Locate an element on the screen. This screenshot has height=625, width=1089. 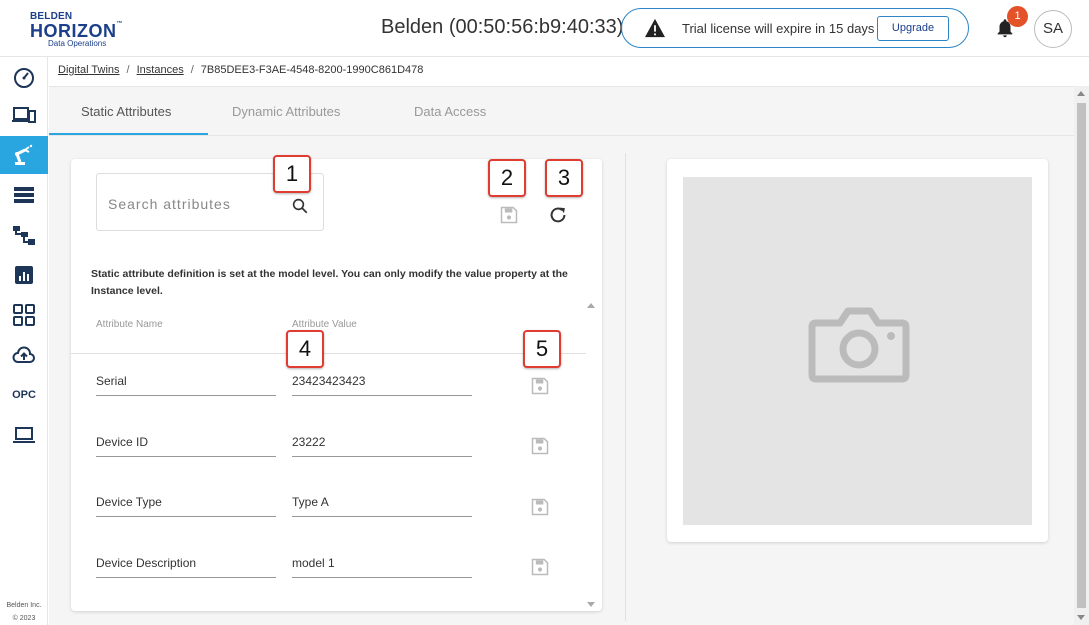
upgrade-button: Upgrade is located at coordinates (913, 28).